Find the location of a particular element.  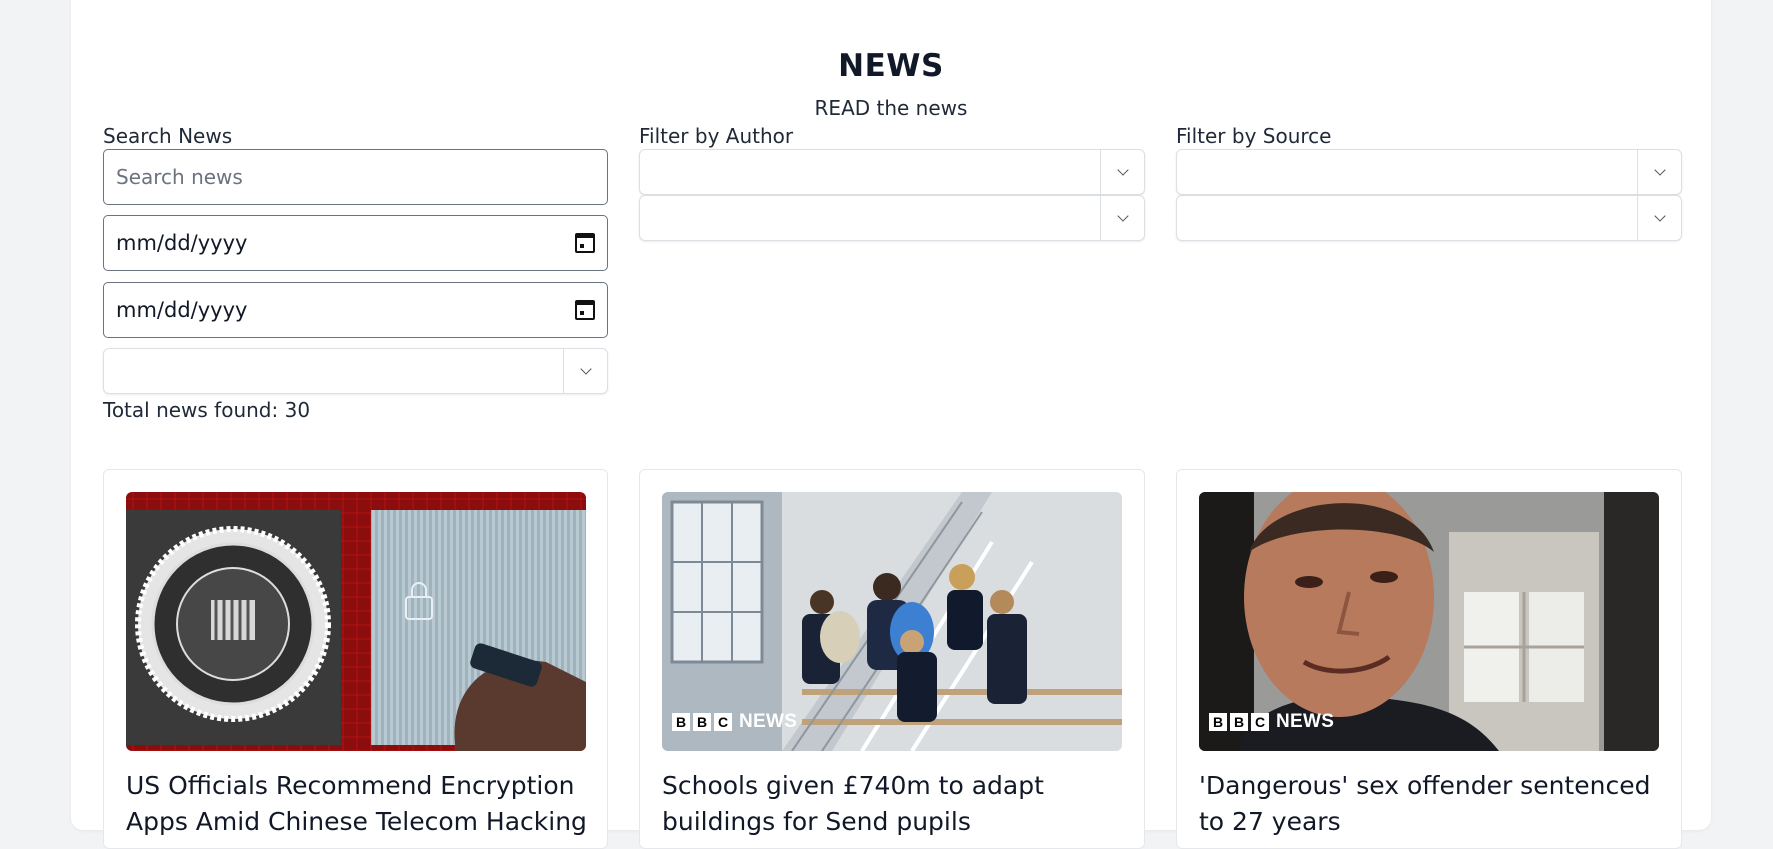

man-selfie-photo: B B C NEWS is located at coordinates (1429, 621).